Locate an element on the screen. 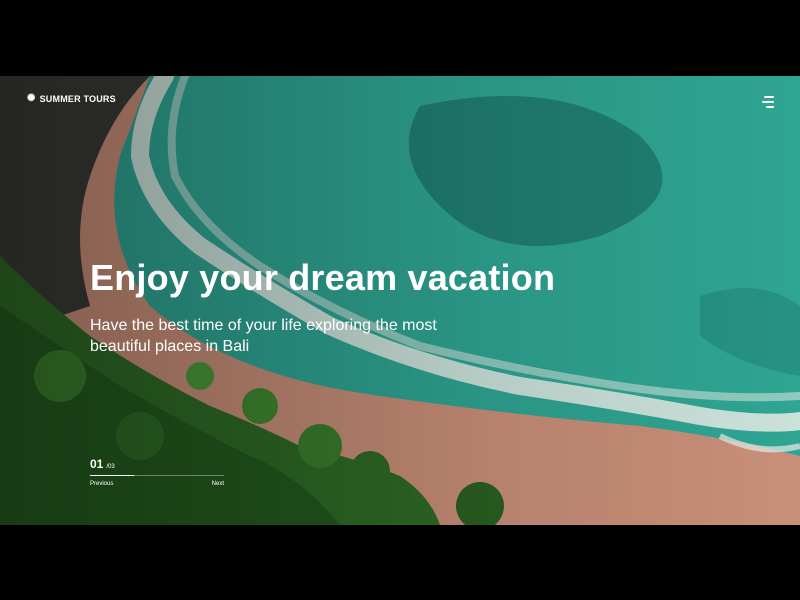 This screenshot has height=600, width=800. sun-icon: ✺ is located at coordinates (31, 98).